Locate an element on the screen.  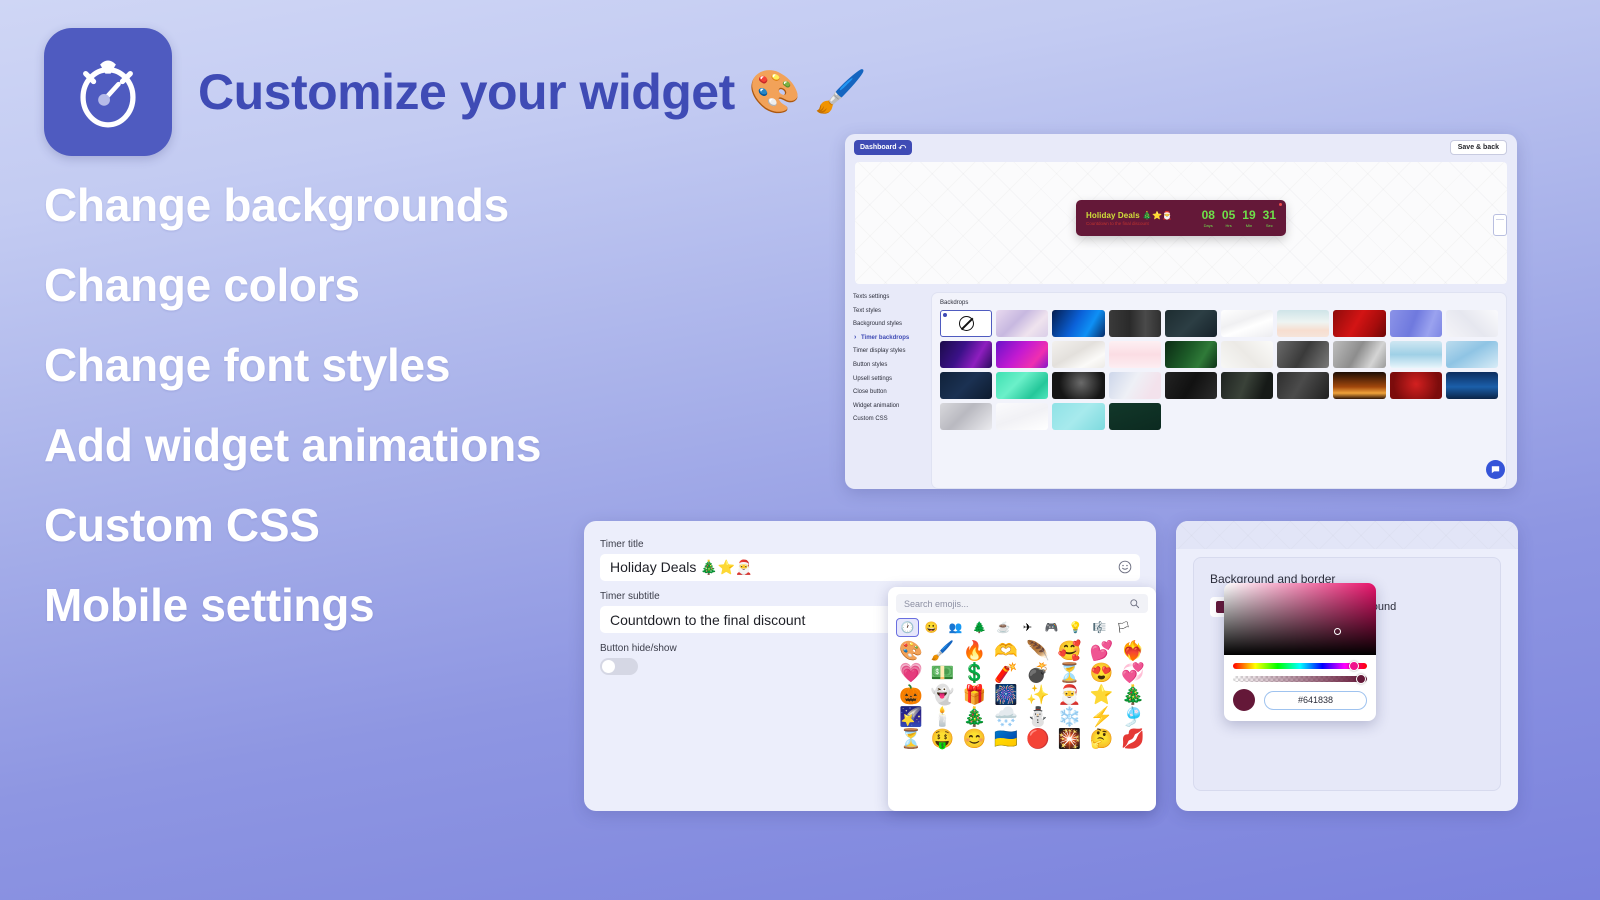
backdrop-tile-winter-snow-scene is located at coordinates (1415, 354).